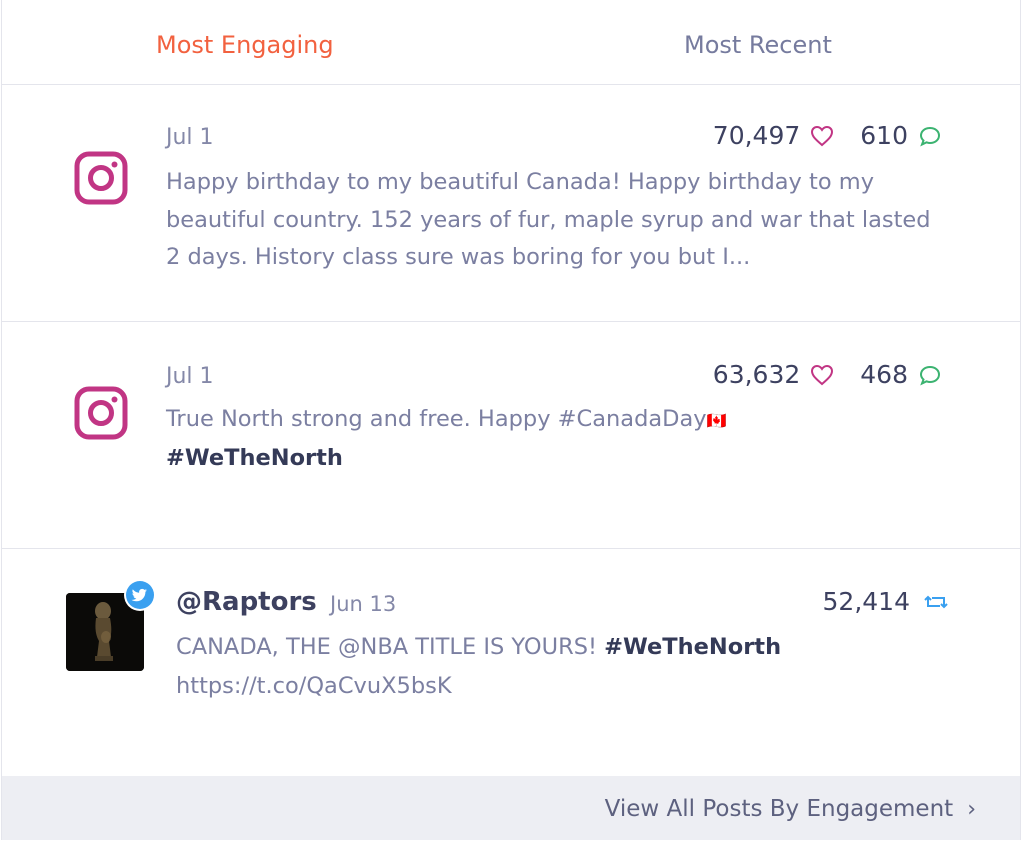 This screenshot has width=1024, height=842. What do you see at coordinates (111, 625) in the screenshot?
I see `avatar-wrapper` at bounding box center [111, 625].